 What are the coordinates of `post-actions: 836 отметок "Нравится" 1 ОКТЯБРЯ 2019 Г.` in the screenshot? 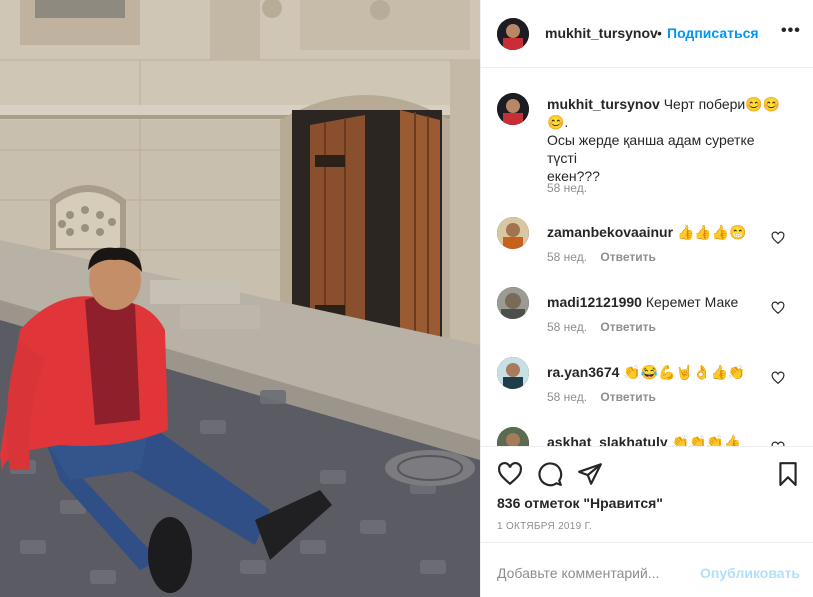 It's located at (647, 494).